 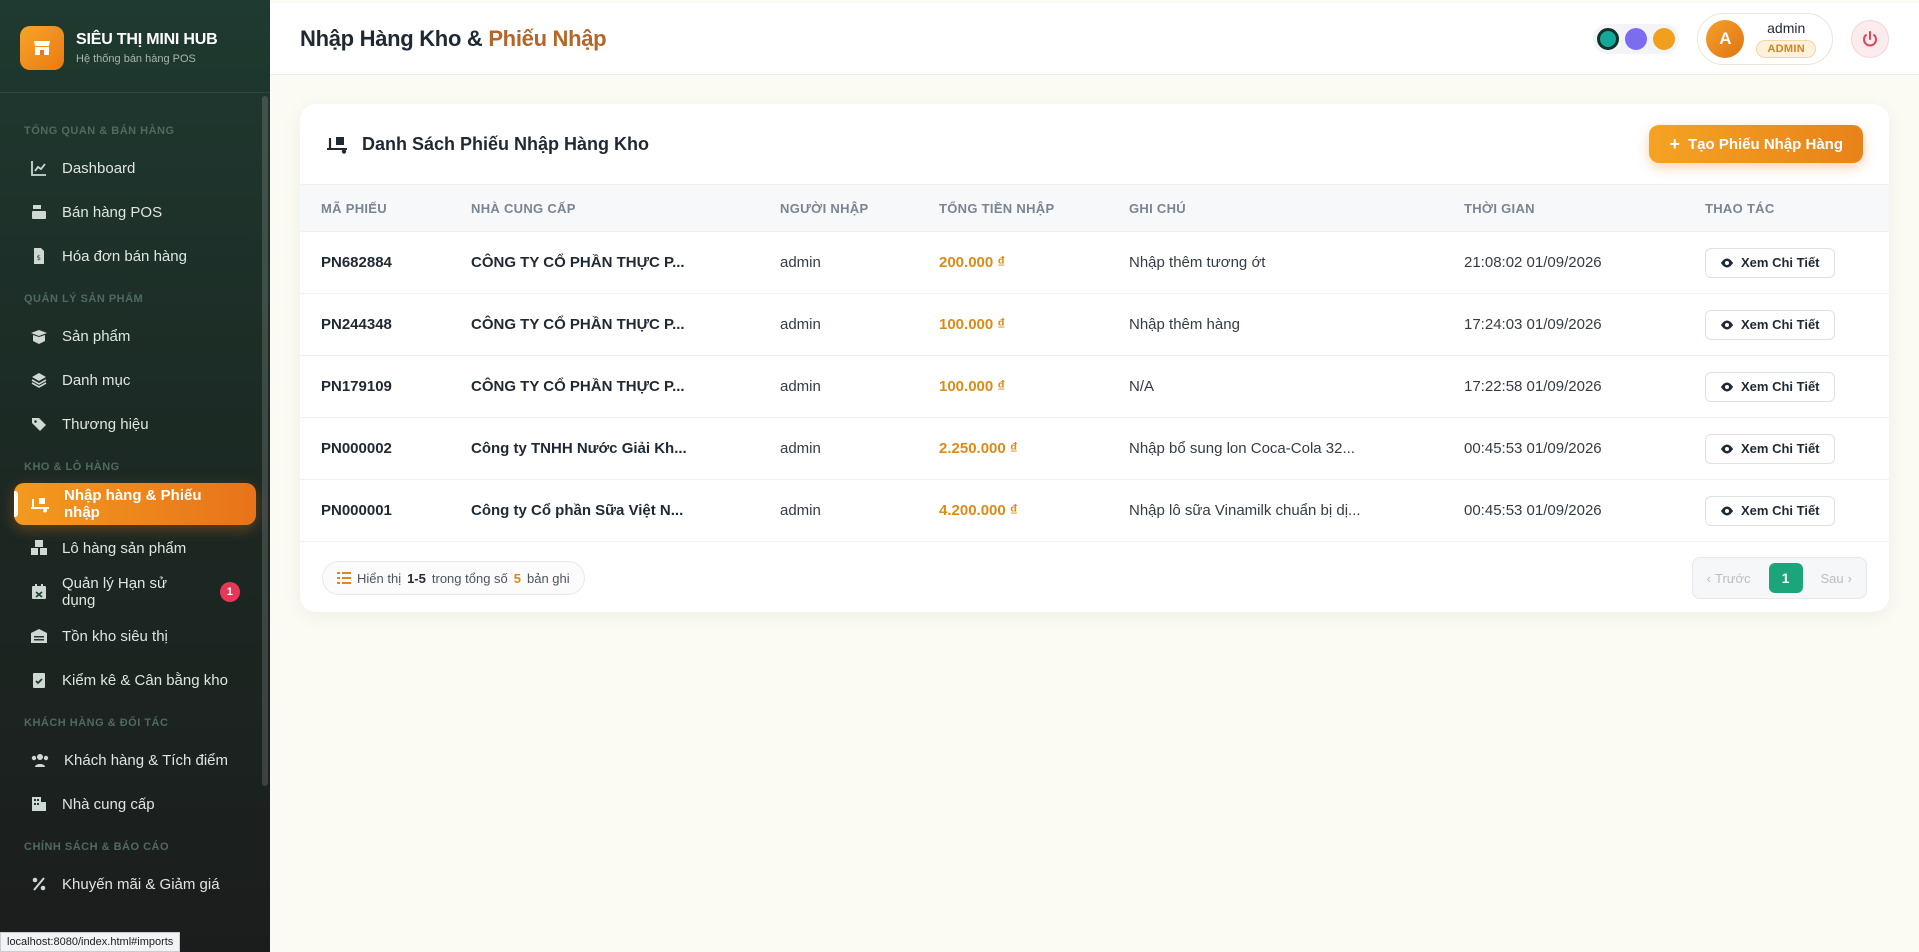 I want to click on list-ordered-icon, so click(x=344, y=578).